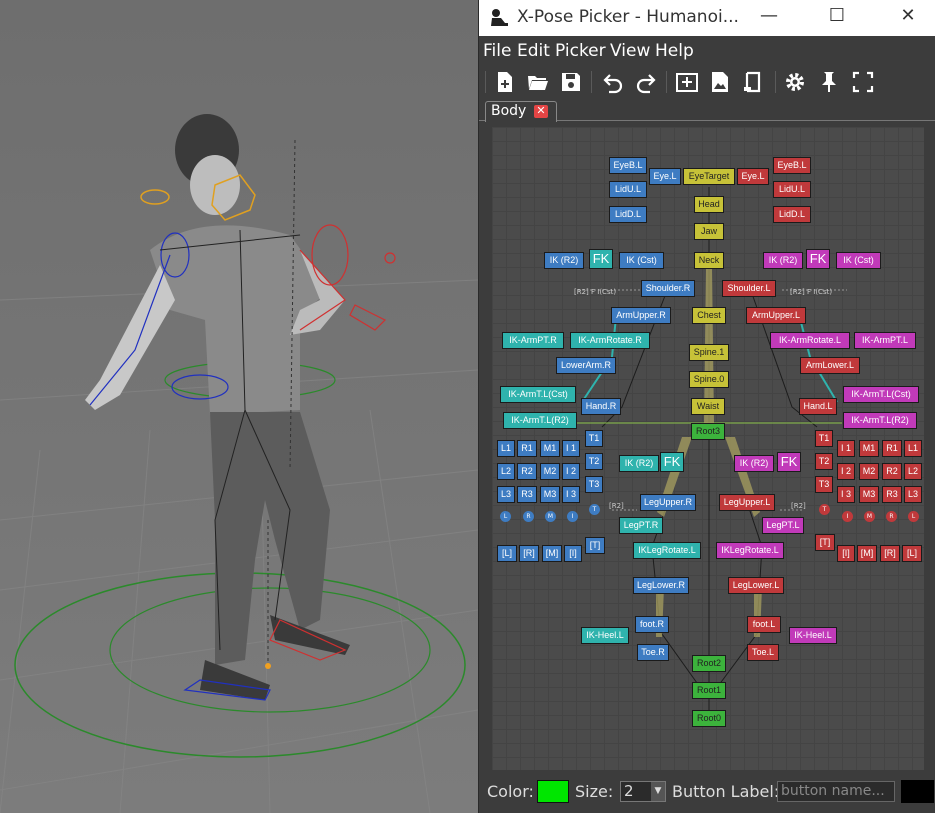 Image resolution: width=935 pixels, height=813 pixels. Describe the element at coordinates (586, 365) in the screenshot. I see `picker-button: LowerArm.R` at that location.